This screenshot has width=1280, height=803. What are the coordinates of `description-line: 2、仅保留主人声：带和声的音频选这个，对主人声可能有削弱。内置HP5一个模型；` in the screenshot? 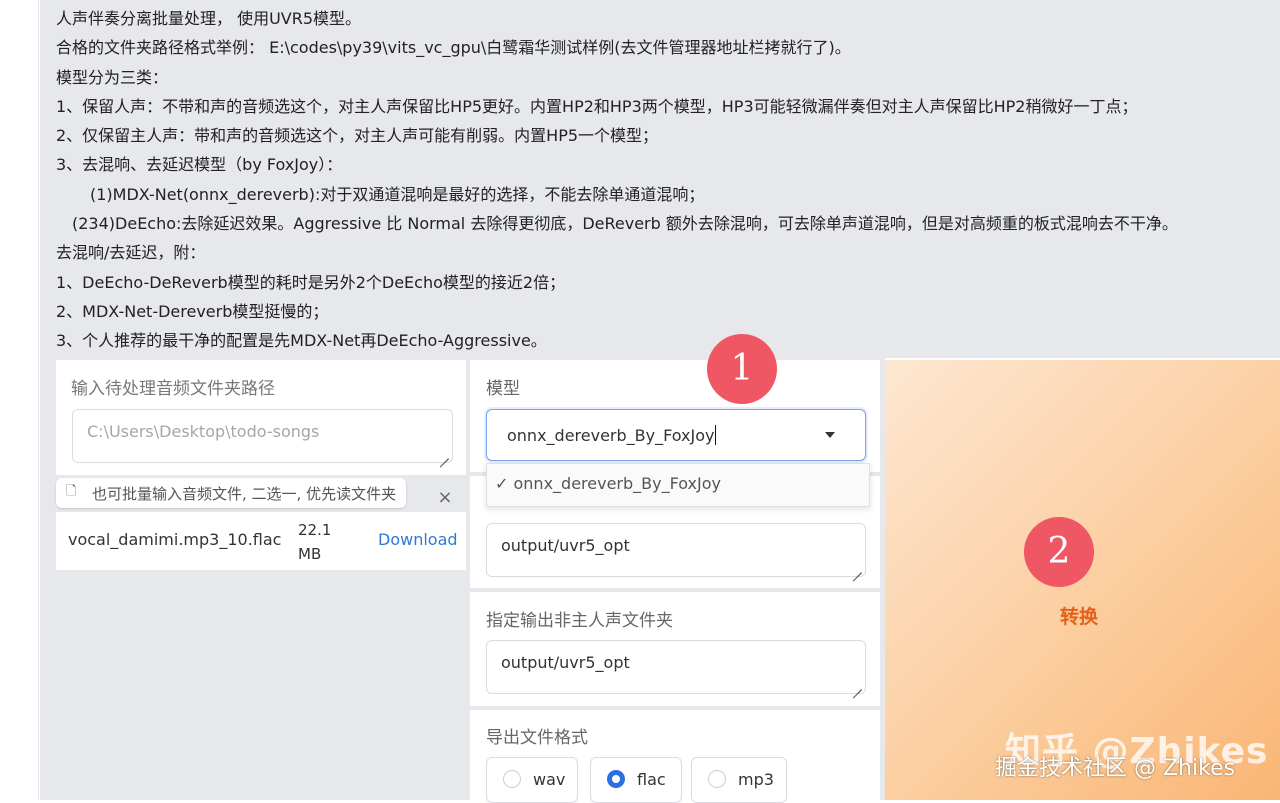 It's located at (357, 136).